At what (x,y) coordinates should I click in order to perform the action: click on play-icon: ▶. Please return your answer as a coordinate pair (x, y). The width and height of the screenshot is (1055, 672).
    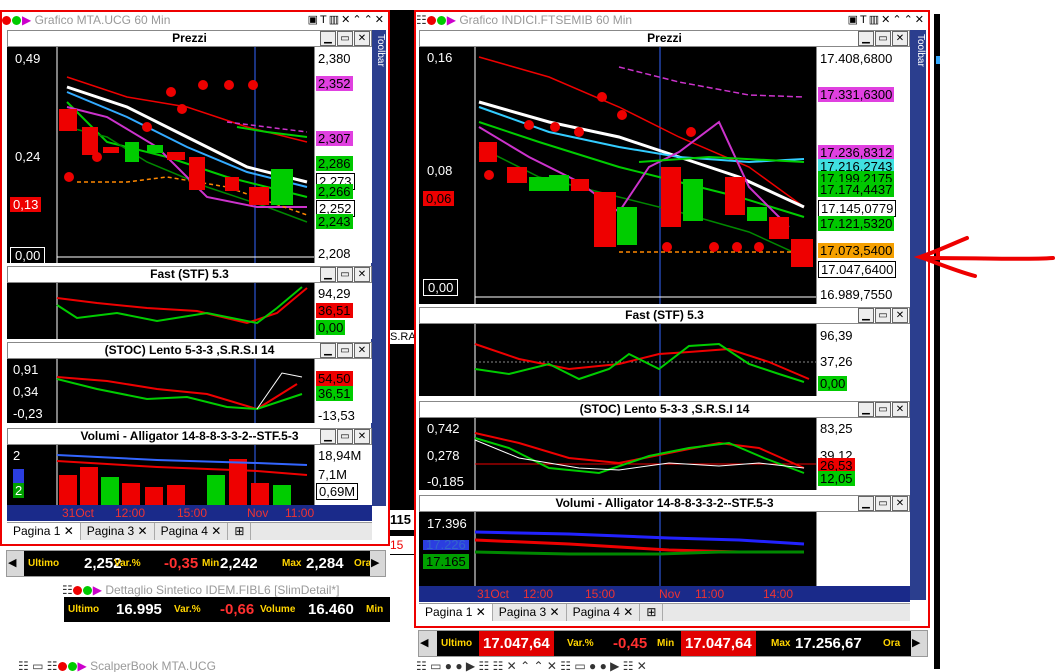
    Looking at the image, I should click on (84, 666).